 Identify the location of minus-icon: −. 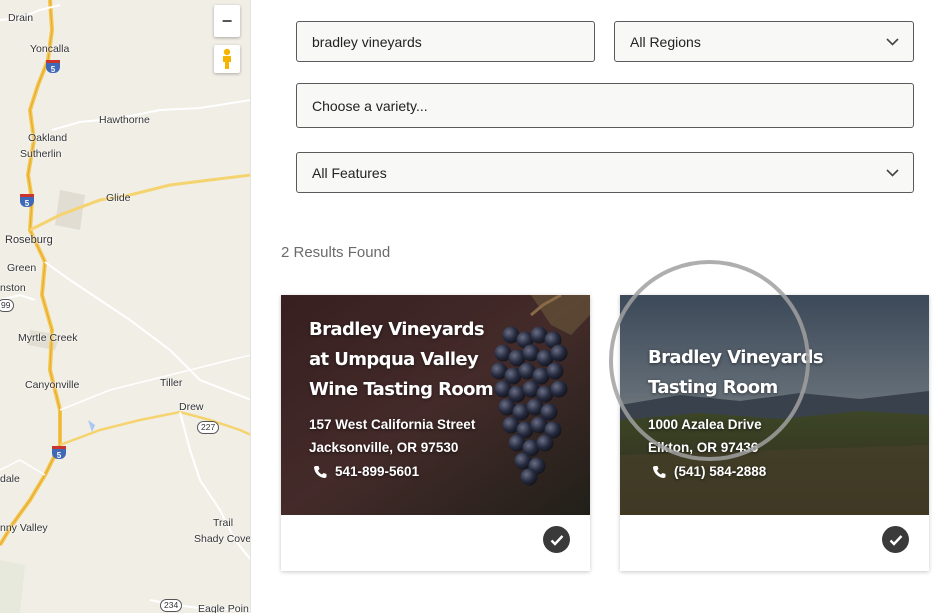
(227, 20).